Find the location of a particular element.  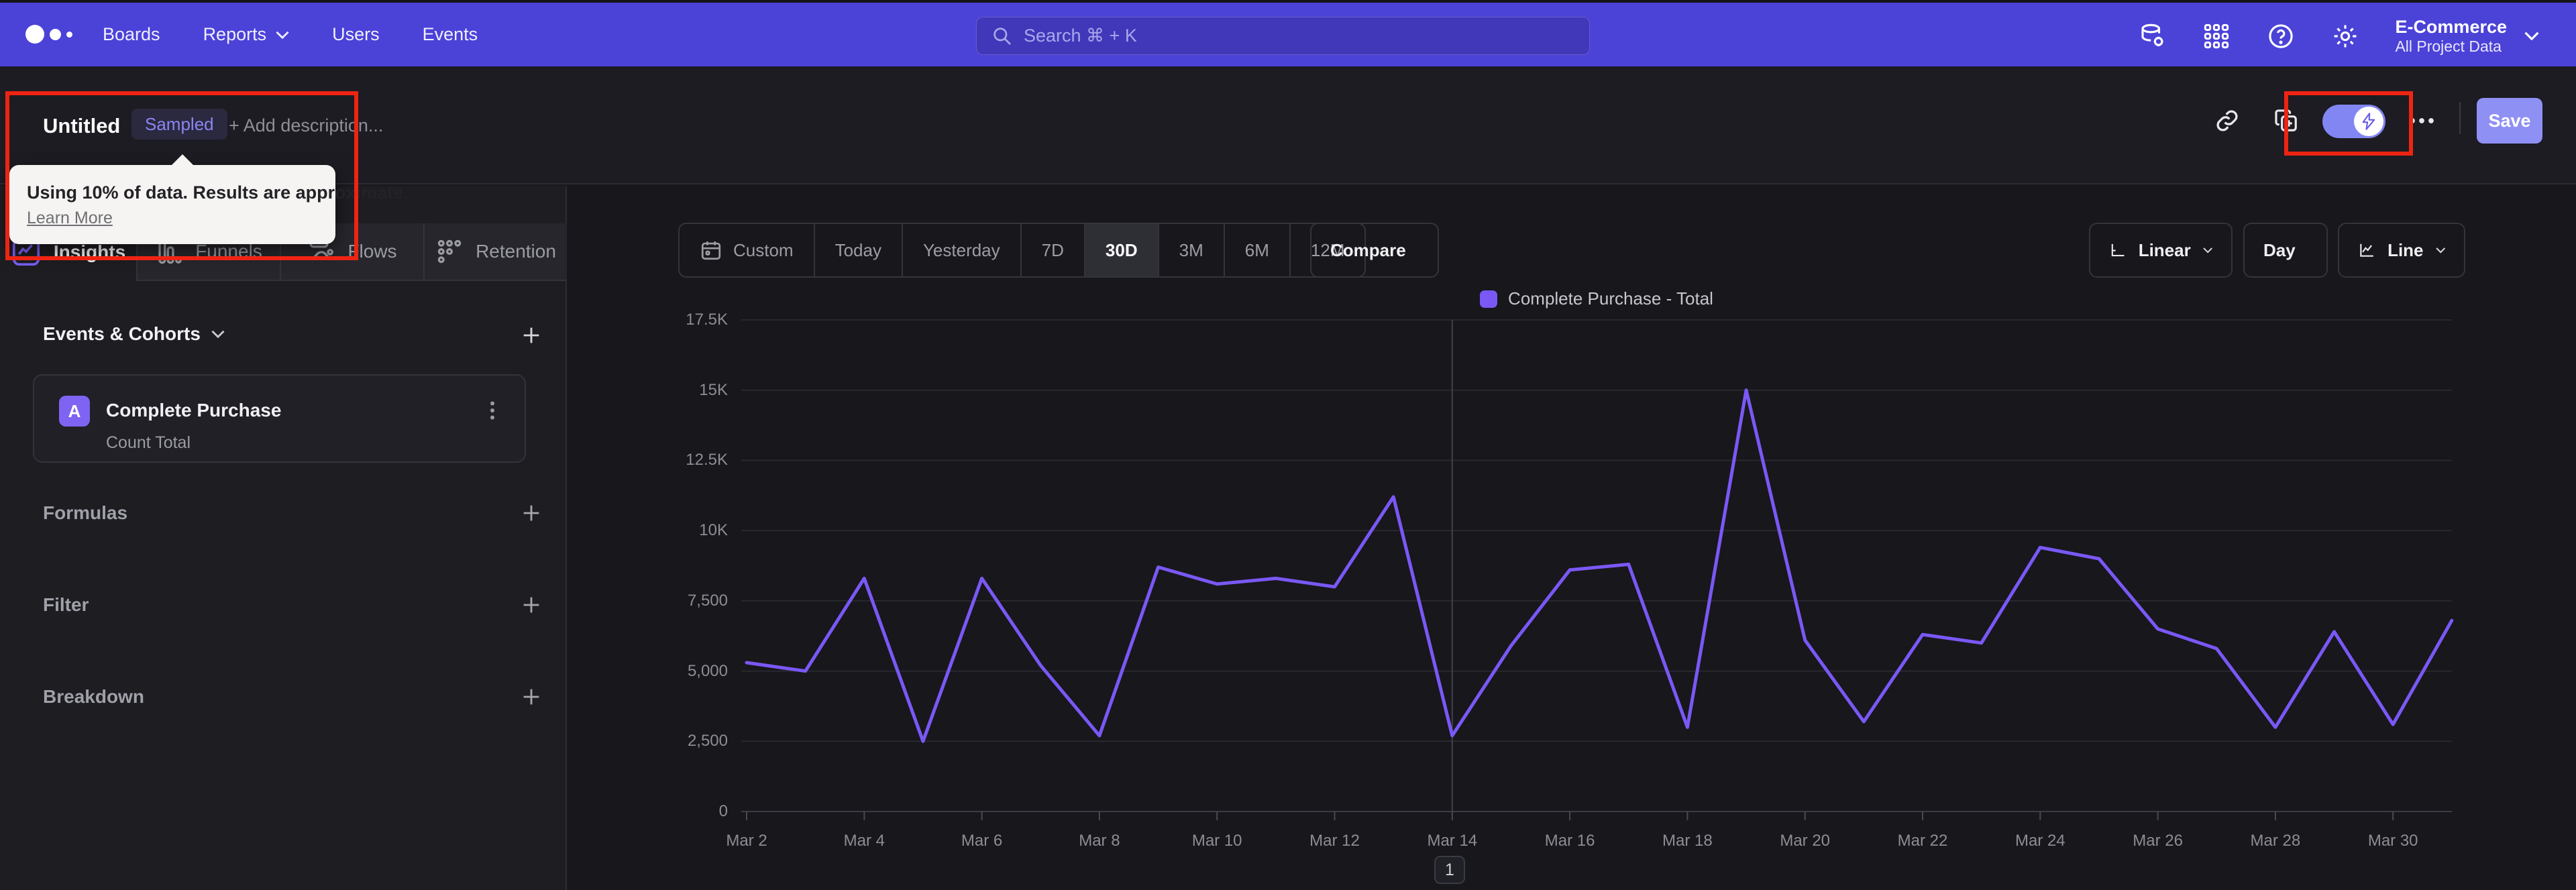

learn-more-link: Learn More is located at coordinates (70, 218).